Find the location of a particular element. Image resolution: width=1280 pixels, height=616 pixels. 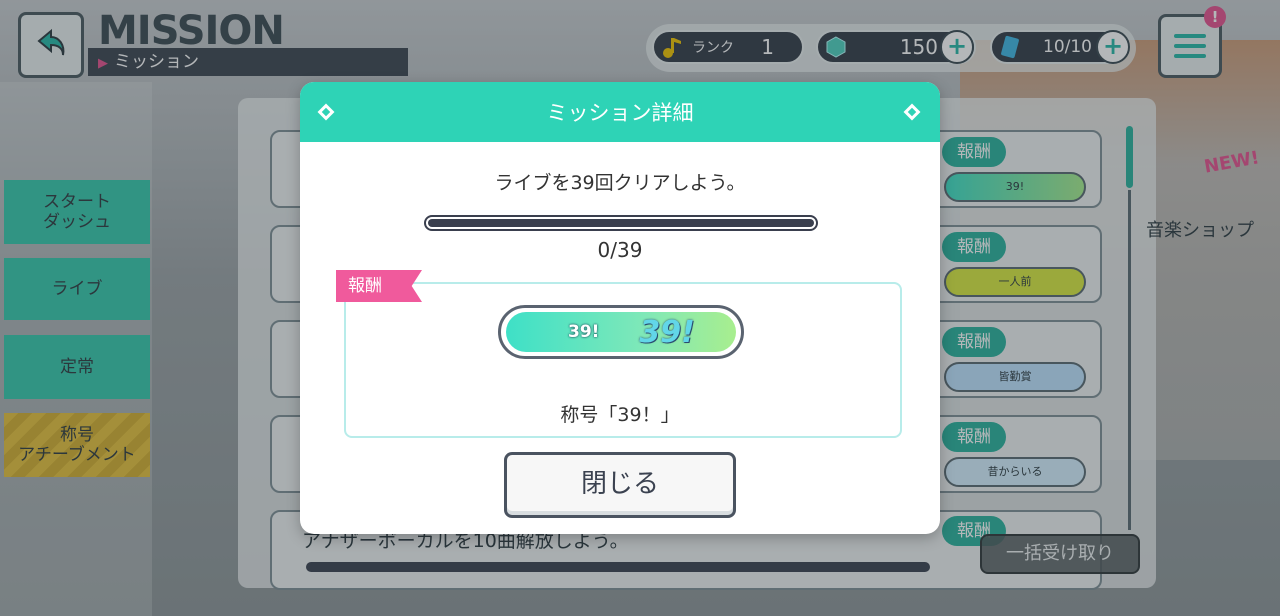

progress-bar-fill is located at coordinates (621, 223).